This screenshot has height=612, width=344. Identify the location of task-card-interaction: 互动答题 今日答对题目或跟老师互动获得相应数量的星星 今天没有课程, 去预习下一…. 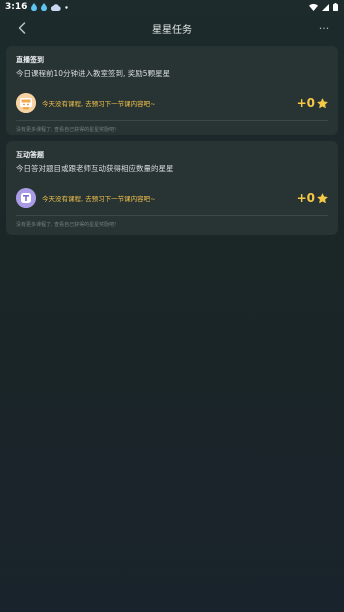
(172, 188).